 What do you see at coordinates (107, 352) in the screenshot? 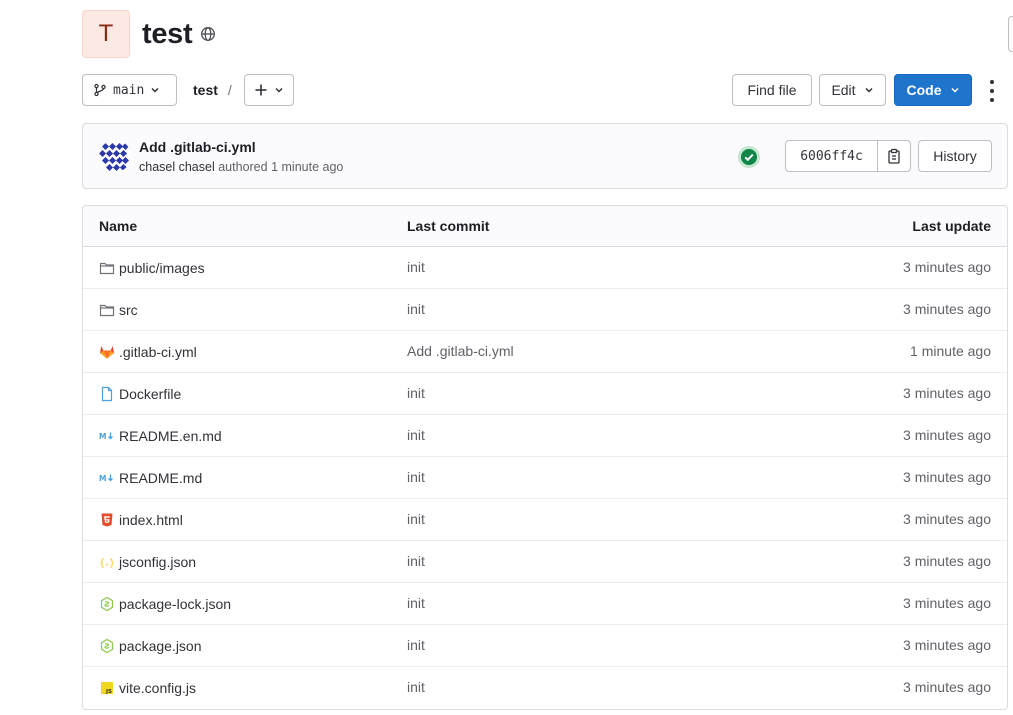
I see `gitlab-icon` at bounding box center [107, 352].